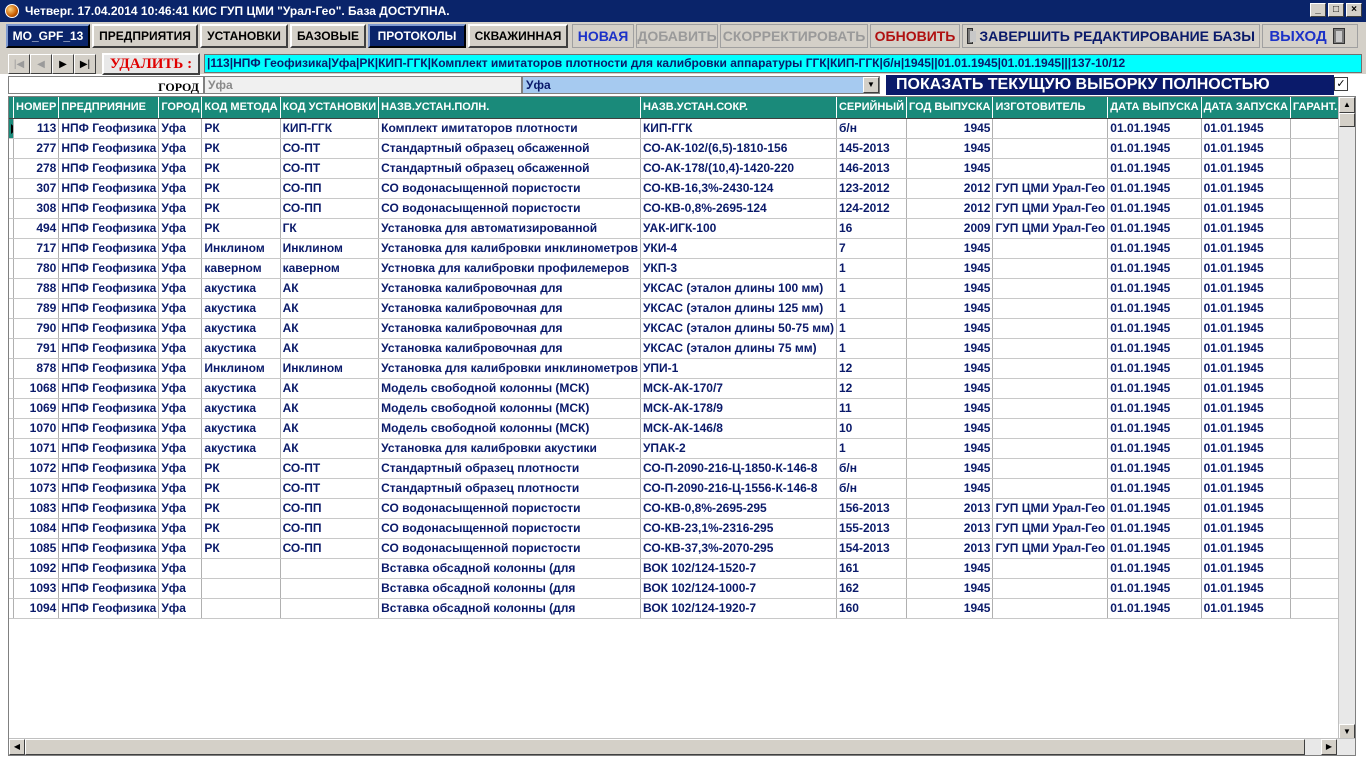 The width and height of the screenshot is (1366, 768). I want to click on table-cell: 878, so click(36, 368).